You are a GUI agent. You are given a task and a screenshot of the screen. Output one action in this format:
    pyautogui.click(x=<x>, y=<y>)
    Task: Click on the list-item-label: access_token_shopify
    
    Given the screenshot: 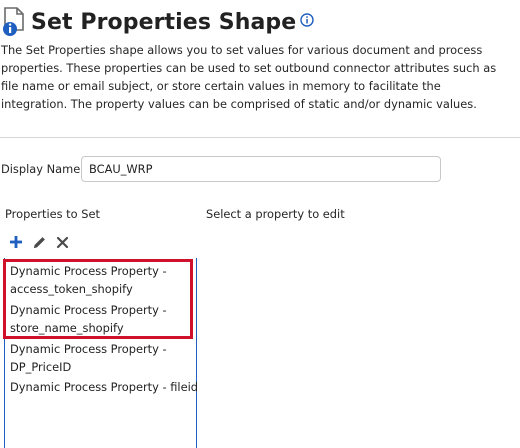 What is the action you would take?
    pyautogui.click(x=71, y=289)
    